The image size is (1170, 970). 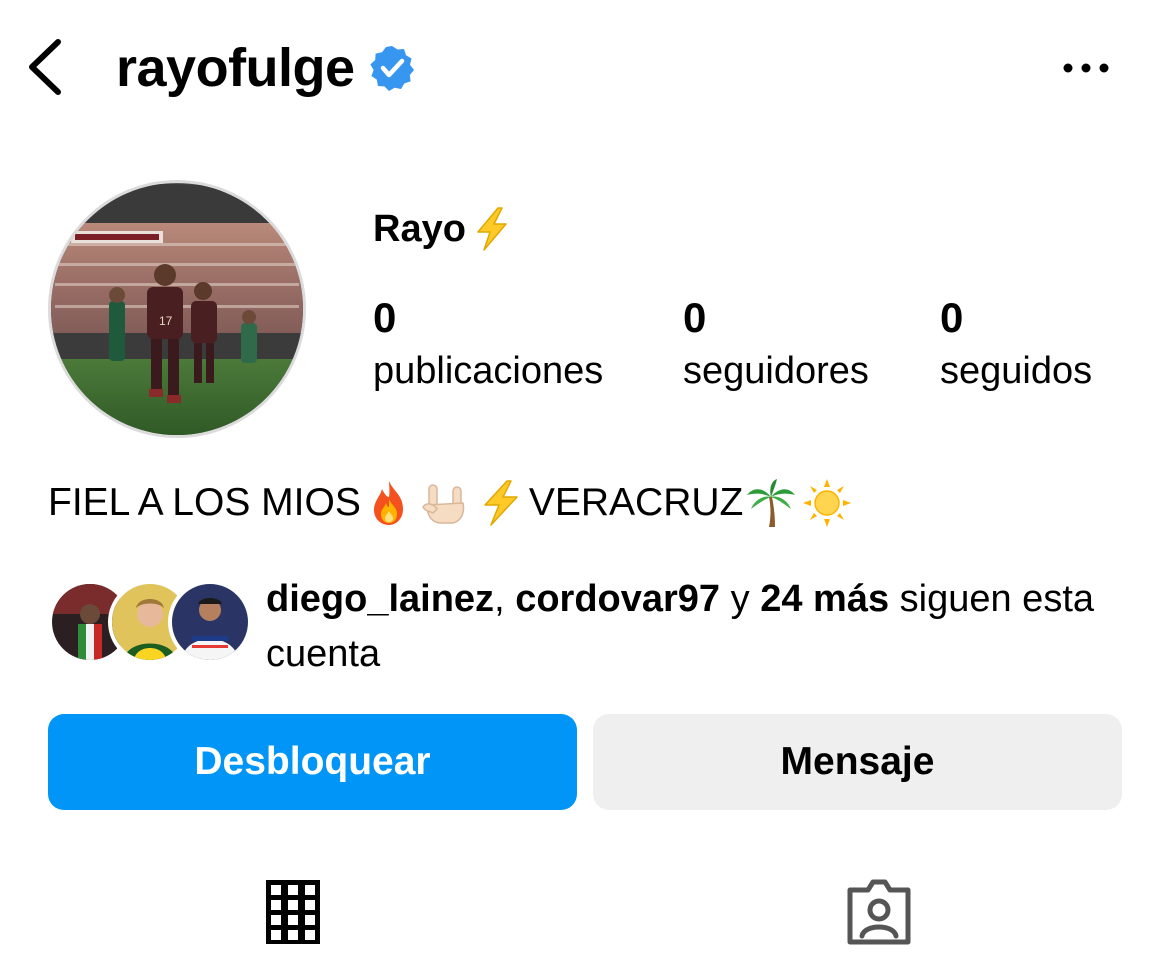 What do you see at coordinates (617, 599) in the screenshot?
I see `follower-username-2: cordovar97` at bounding box center [617, 599].